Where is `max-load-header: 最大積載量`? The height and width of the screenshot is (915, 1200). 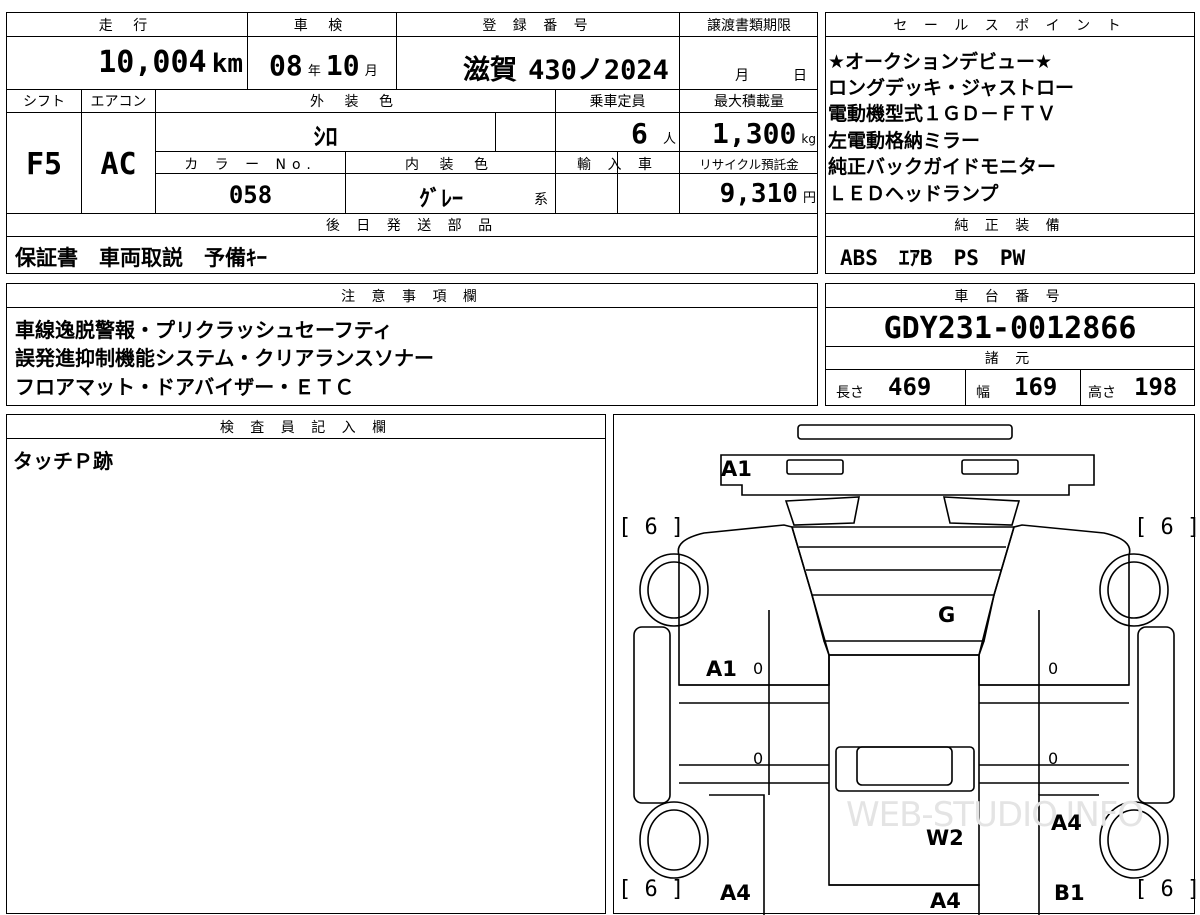
max-load-header: 最大積載量 is located at coordinates (749, 102).